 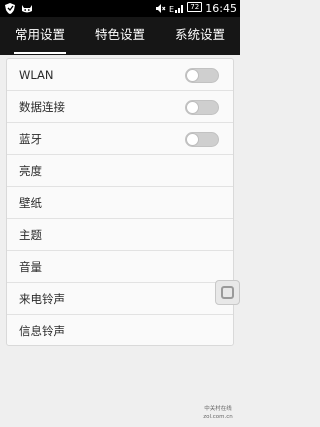 I want to click on wlan-toggle, so click(x=202, y=75).